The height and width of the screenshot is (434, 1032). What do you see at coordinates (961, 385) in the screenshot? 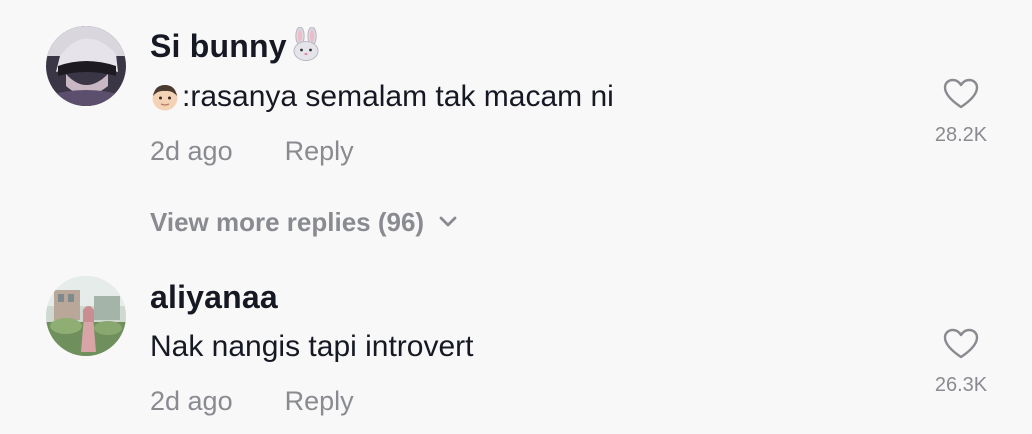
I see `like-count: 26.3K` at bounding box center [961, 385].